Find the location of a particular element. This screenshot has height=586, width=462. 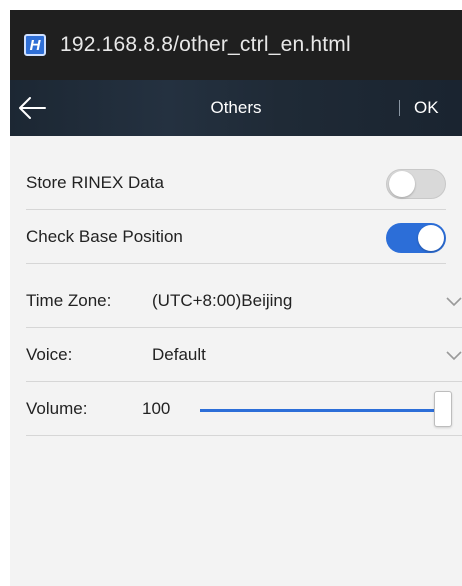

volume-slider-track is located at coordinates (325, 410).